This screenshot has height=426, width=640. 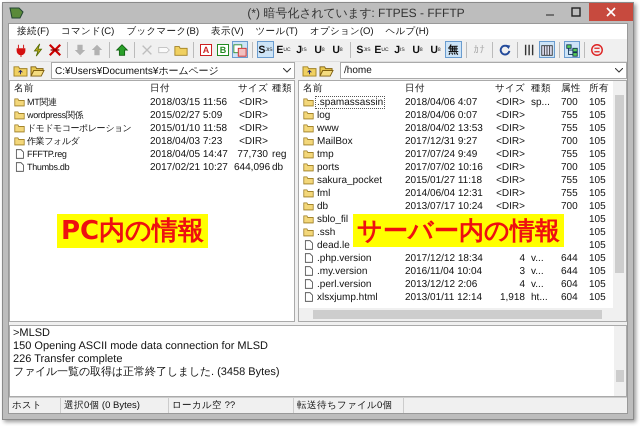 I want to click on menu-item: 接続(F), so click(x=33, y=31).